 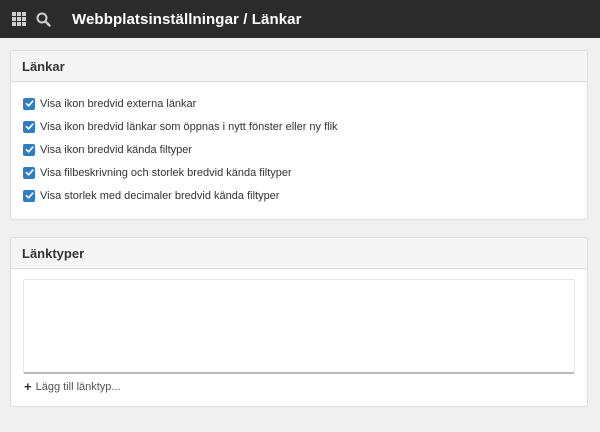 I want to click on link-option-label: Visa ikon bredvid kända filtyper, so click(x=116, y=149).